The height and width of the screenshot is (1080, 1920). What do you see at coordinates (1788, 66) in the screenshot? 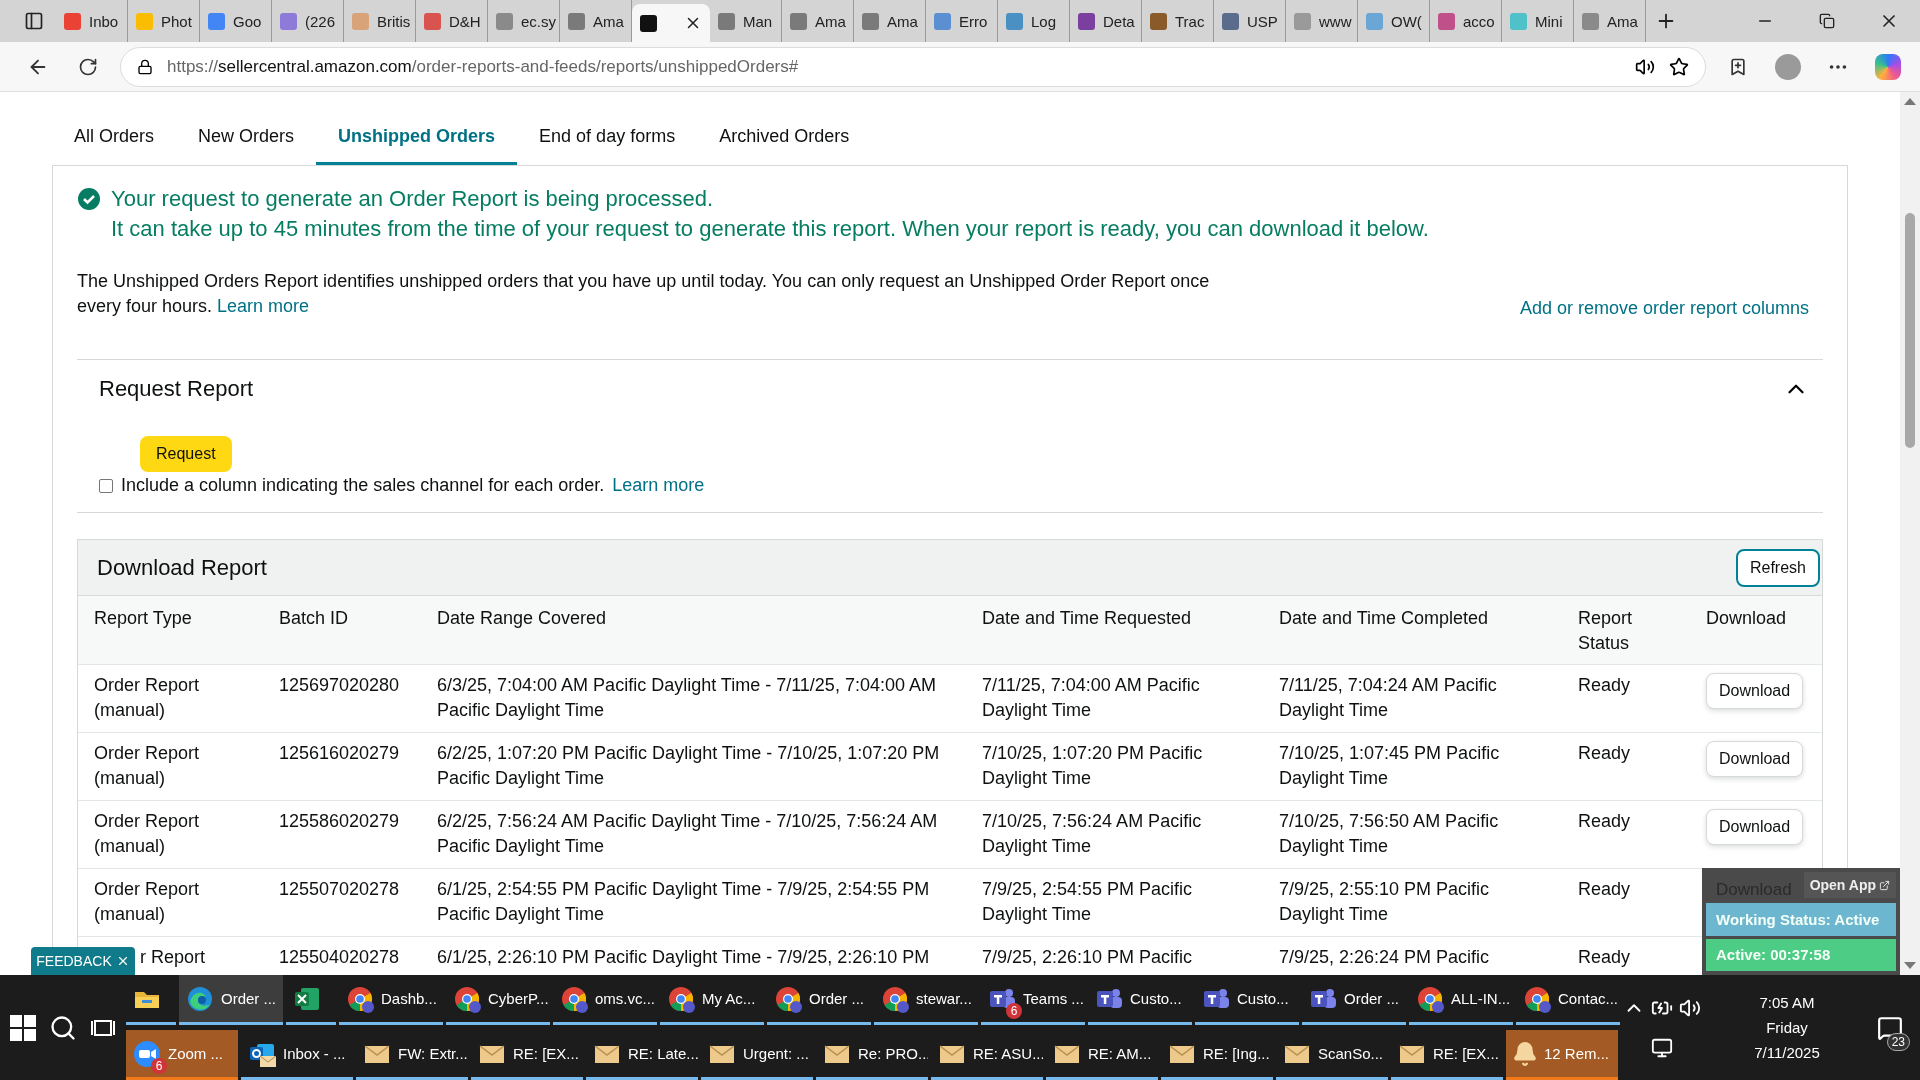
I see `profile-avatar` at bounding box center [1788, 66].